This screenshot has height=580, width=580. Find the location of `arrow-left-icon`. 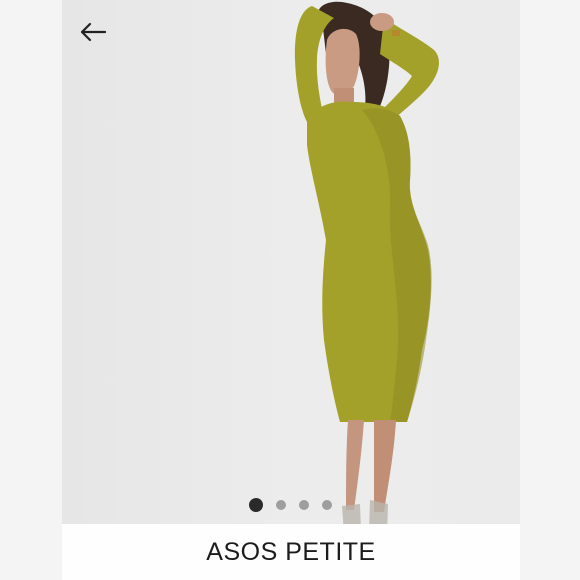

arrow-left-icon is located at coordinates (93, 32).